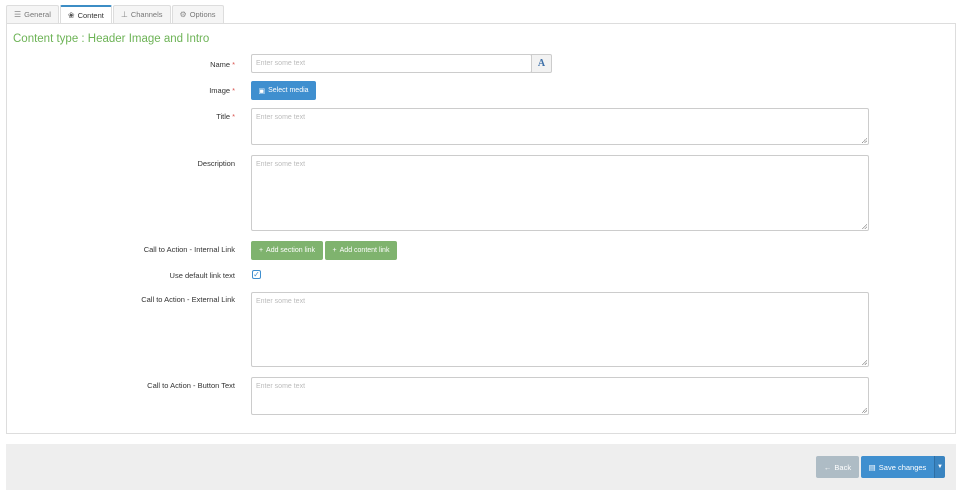 The image size is (962, 498). What do you see at coordinates (18, 14) in the screenshot?
I see `sliders-icon: ☰` at bounding box center [18, 14].